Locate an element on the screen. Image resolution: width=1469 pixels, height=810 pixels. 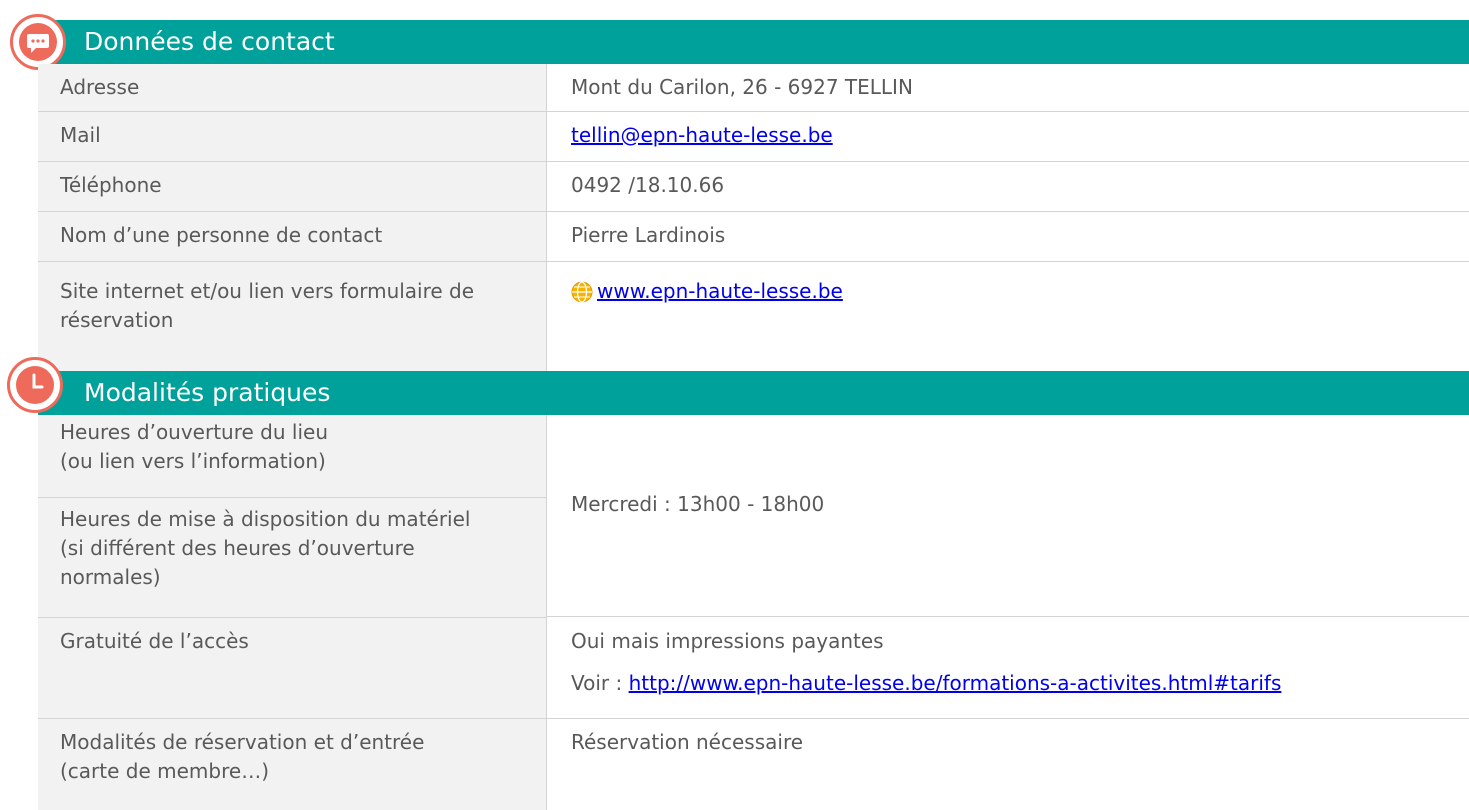
globe-icon is located at coordinates (582, 296).